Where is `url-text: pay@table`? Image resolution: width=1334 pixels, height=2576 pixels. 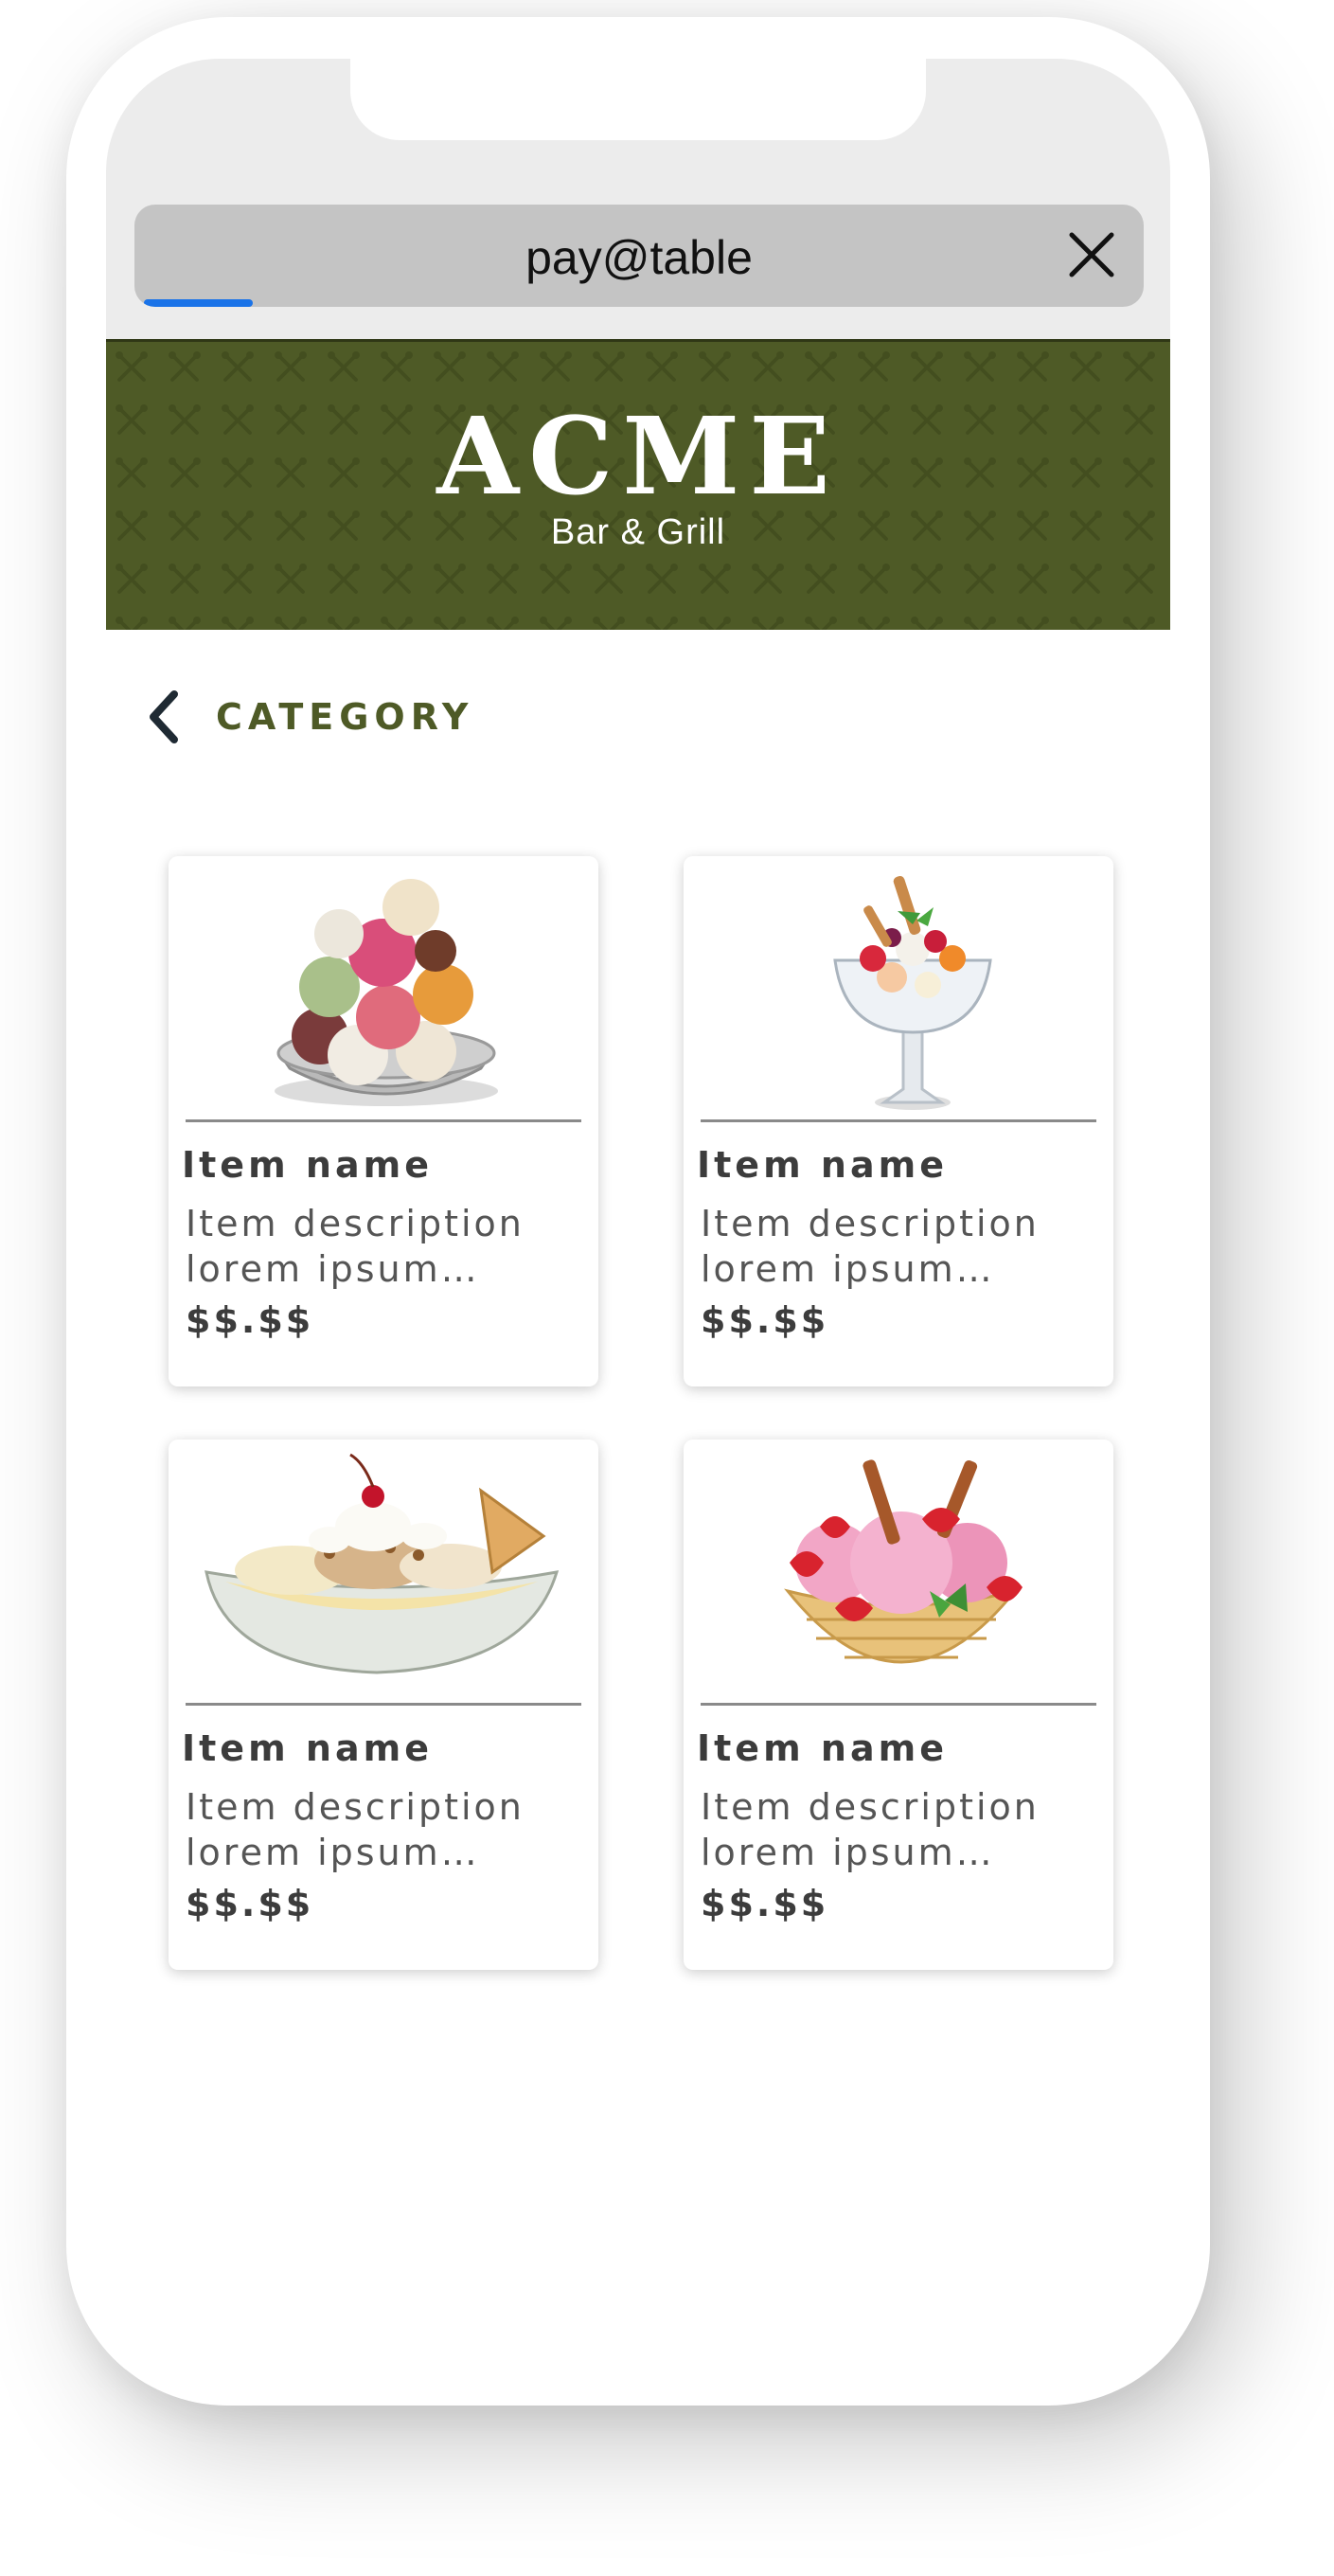
url-text: pay@table is located at coordinates (639, 257).